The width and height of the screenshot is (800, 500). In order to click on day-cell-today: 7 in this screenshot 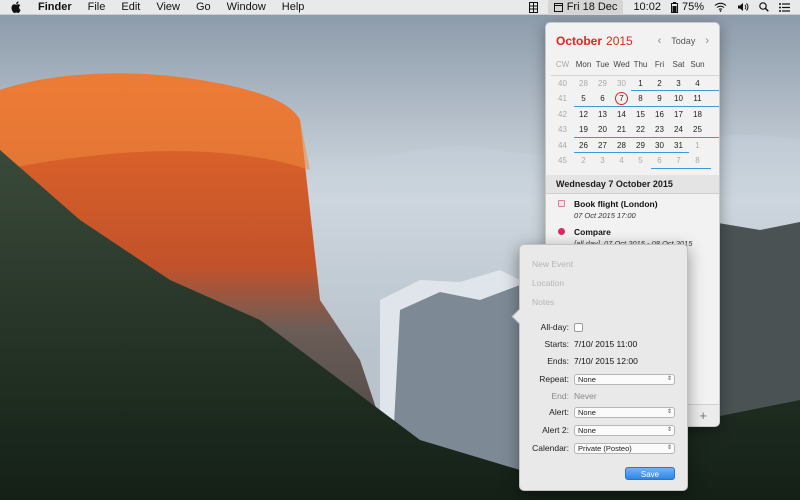, I will do `click(621, 99)`.